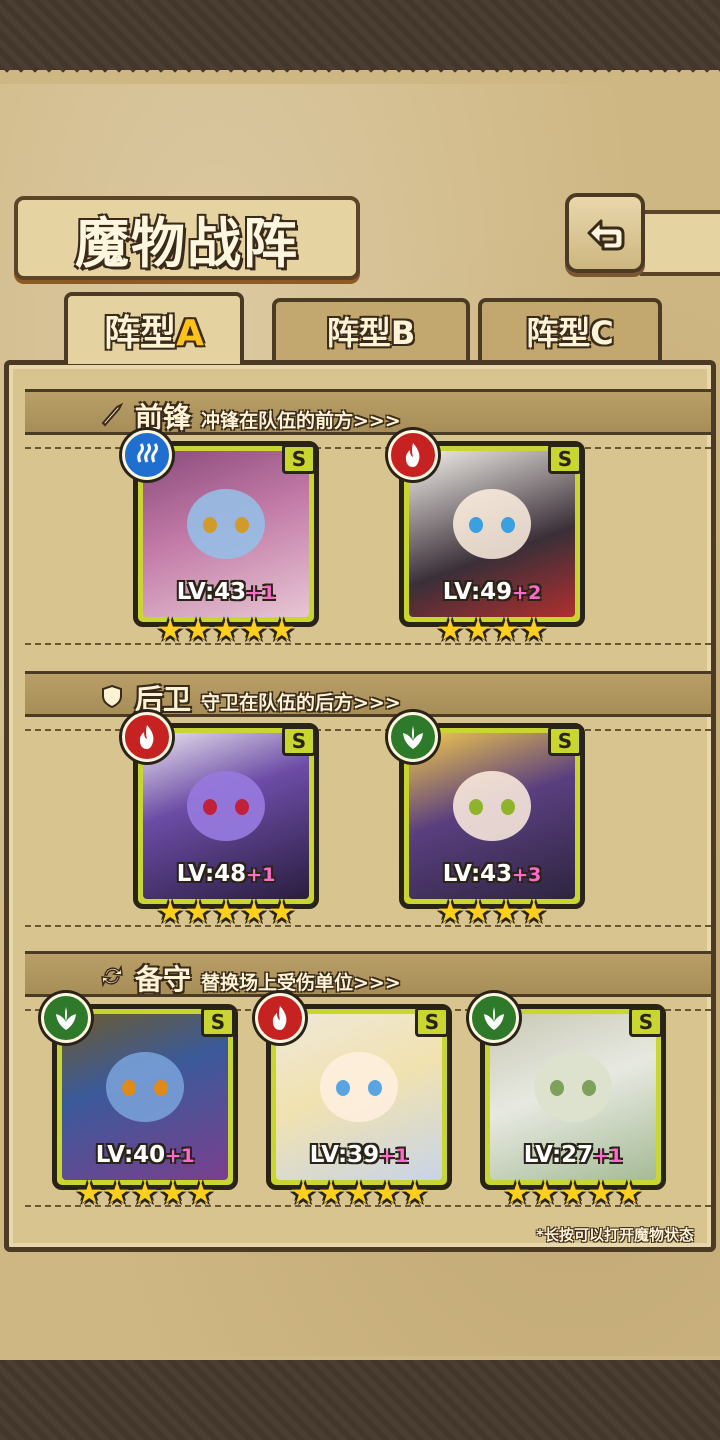  What do you see at coordinates (226, 534) in the screenshot?
I see `monster-portrait: LV:43+1` at bounding box center [226, 534].